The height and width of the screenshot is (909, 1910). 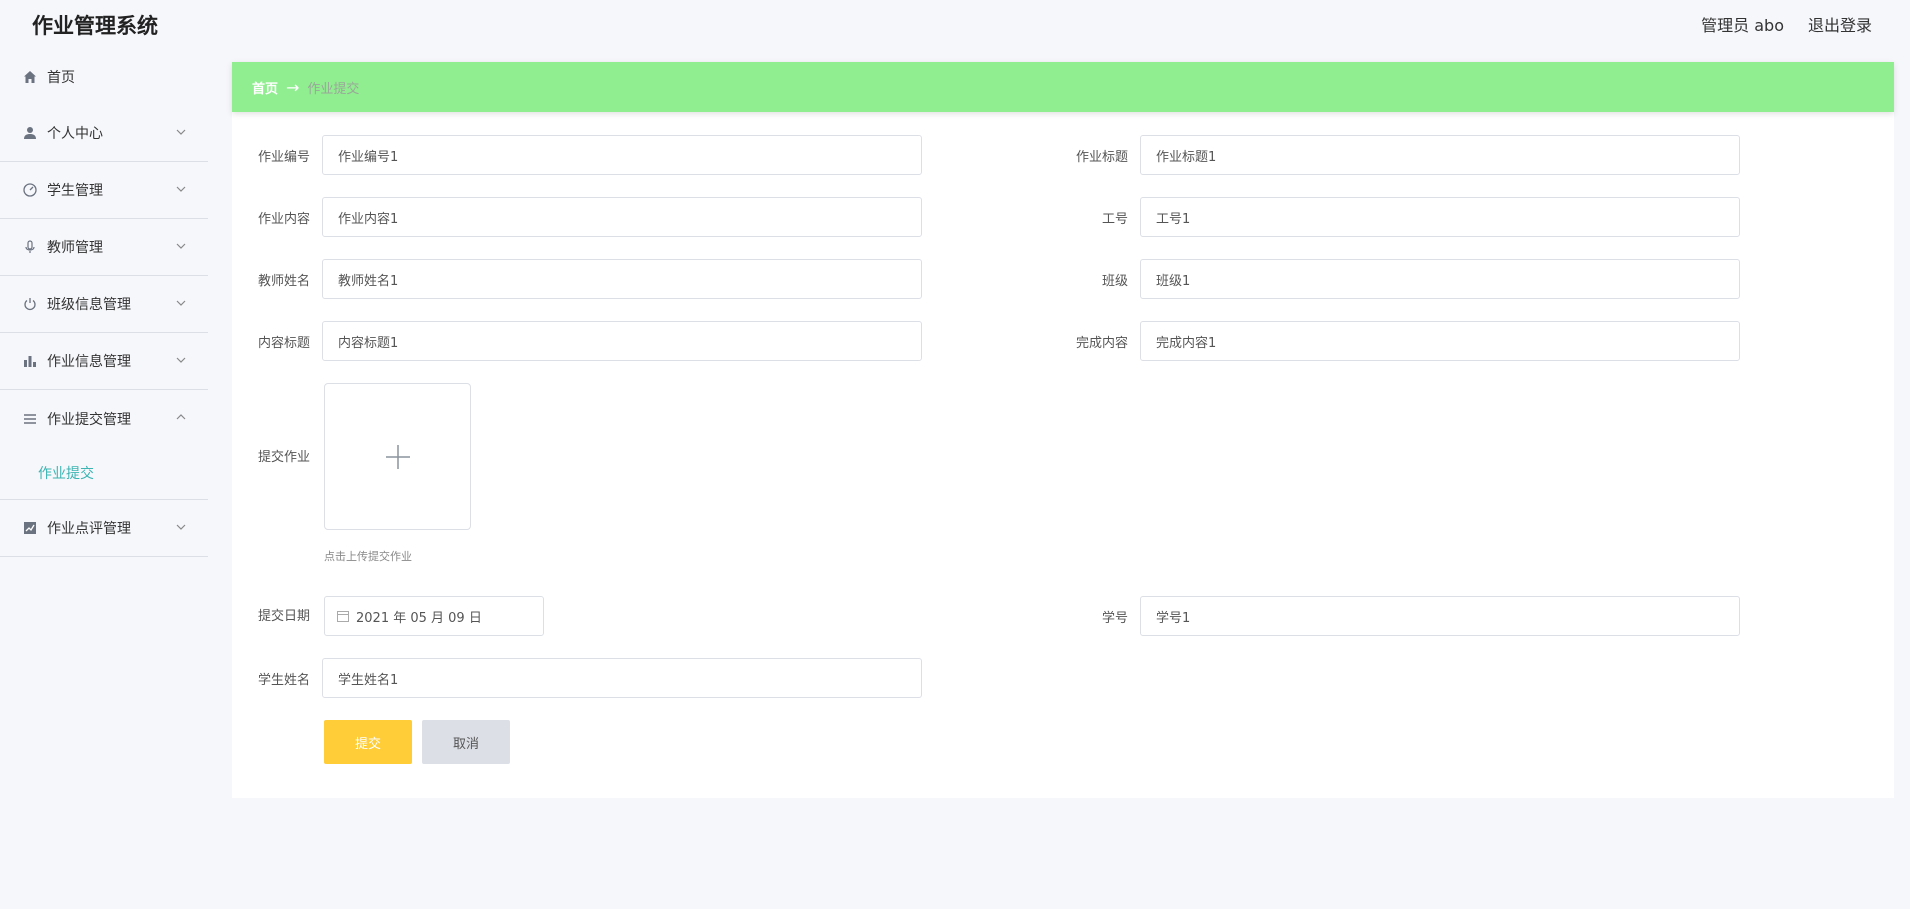 I want to click on bar-chart-icon, so click(x=30, y=361).